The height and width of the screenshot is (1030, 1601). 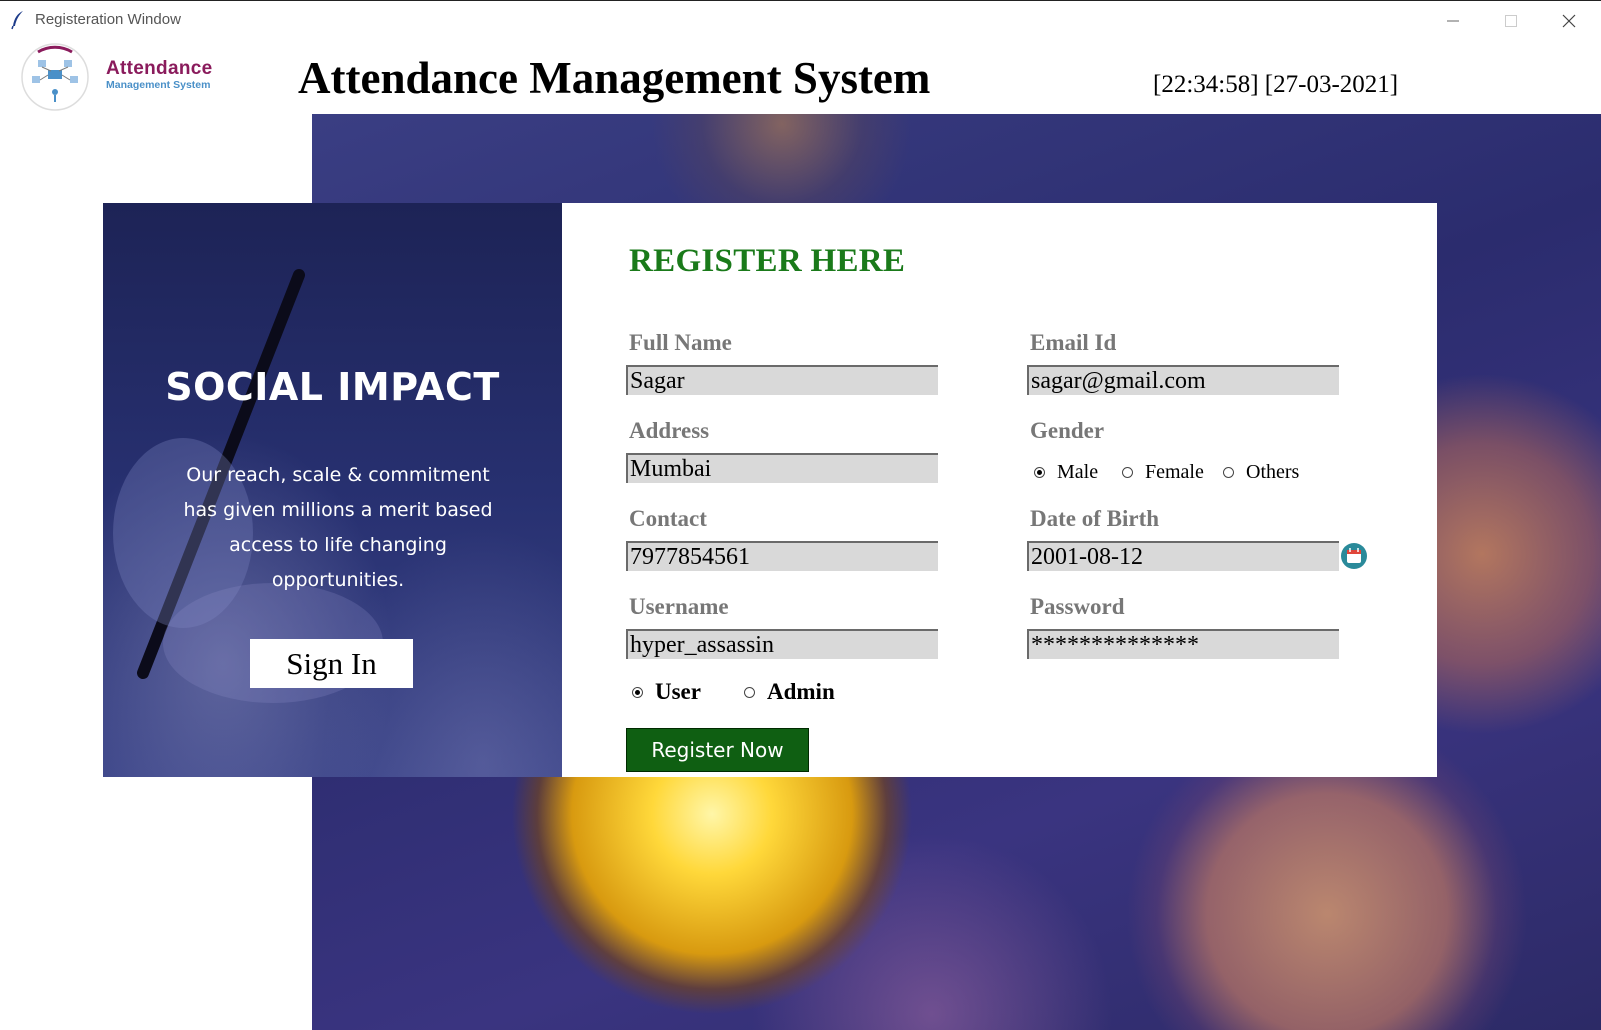 I want to click on email-label: Email Id, so click(x=1073, y=342).